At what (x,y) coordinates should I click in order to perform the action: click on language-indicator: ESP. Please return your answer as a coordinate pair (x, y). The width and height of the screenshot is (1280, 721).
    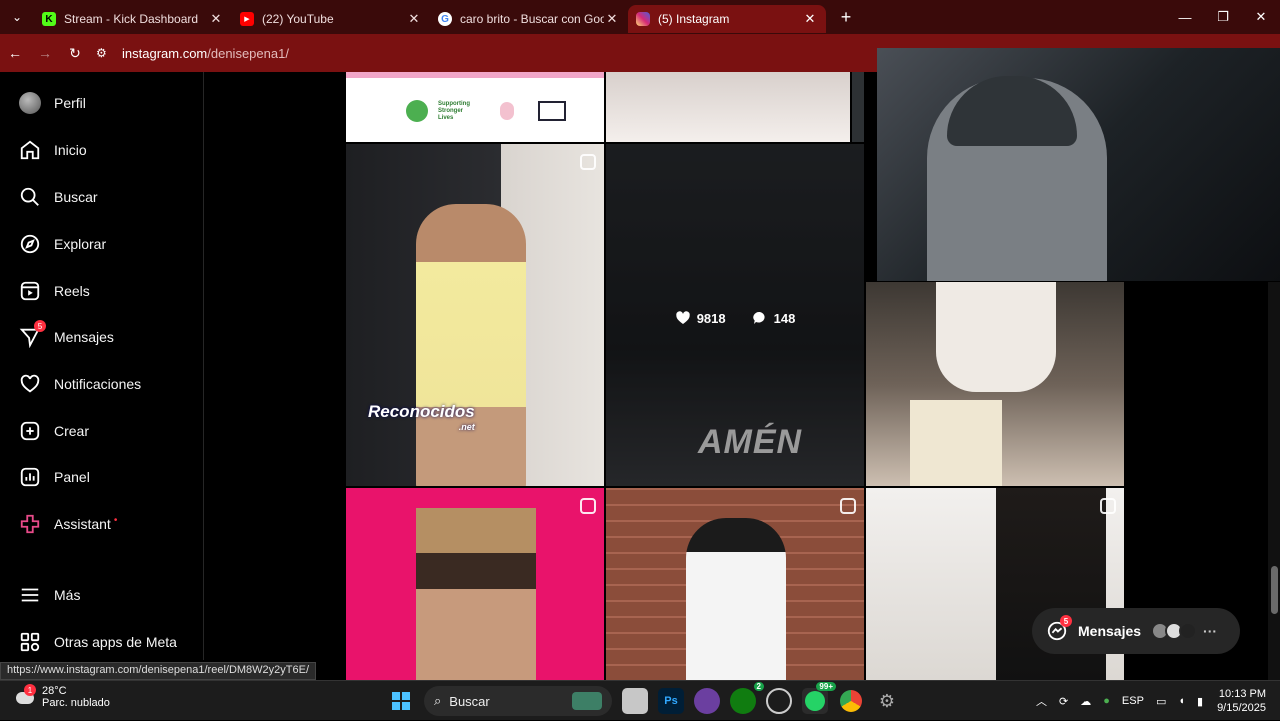
    Looking at the image, I should click on (1133, 701).